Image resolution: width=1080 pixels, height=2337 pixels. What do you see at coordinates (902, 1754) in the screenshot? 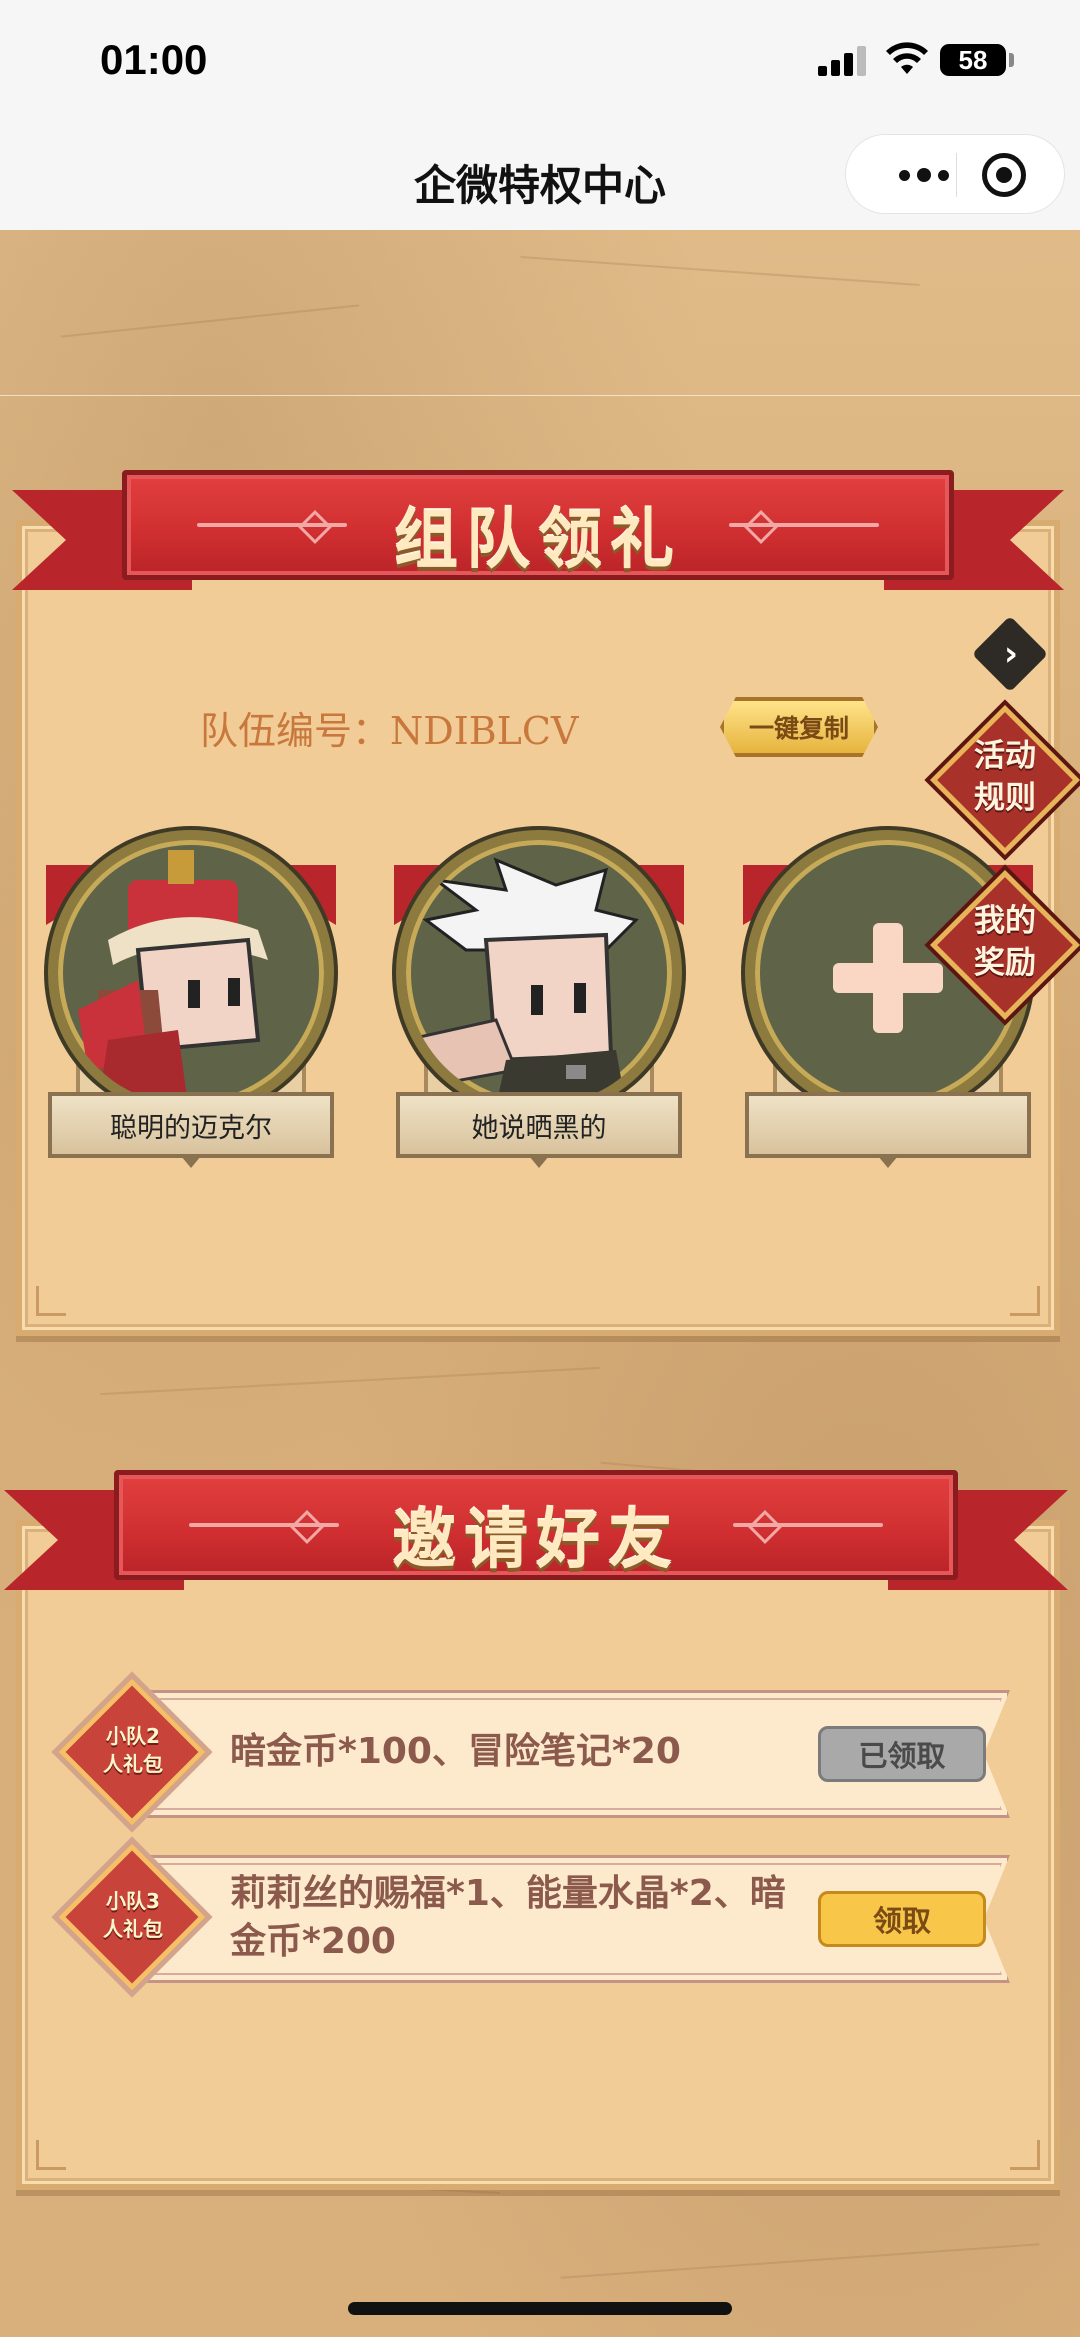
I see `claimed-button: 已领取` at bounding box center [902, 1754].